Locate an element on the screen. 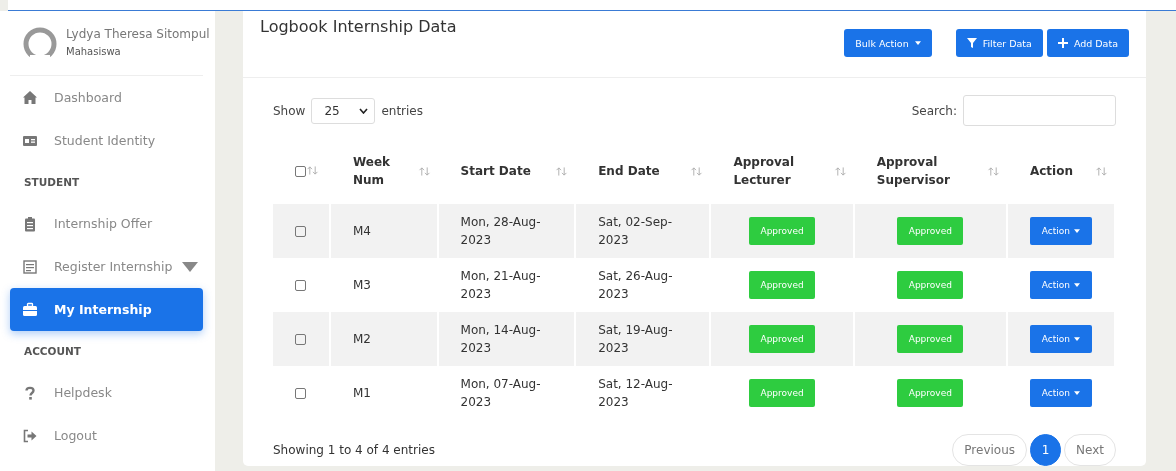 The width and height of the screenshot is (1176, 471). table-cell-text: Sat, 12-Aug-2023 is located at coordinates (636, 393).